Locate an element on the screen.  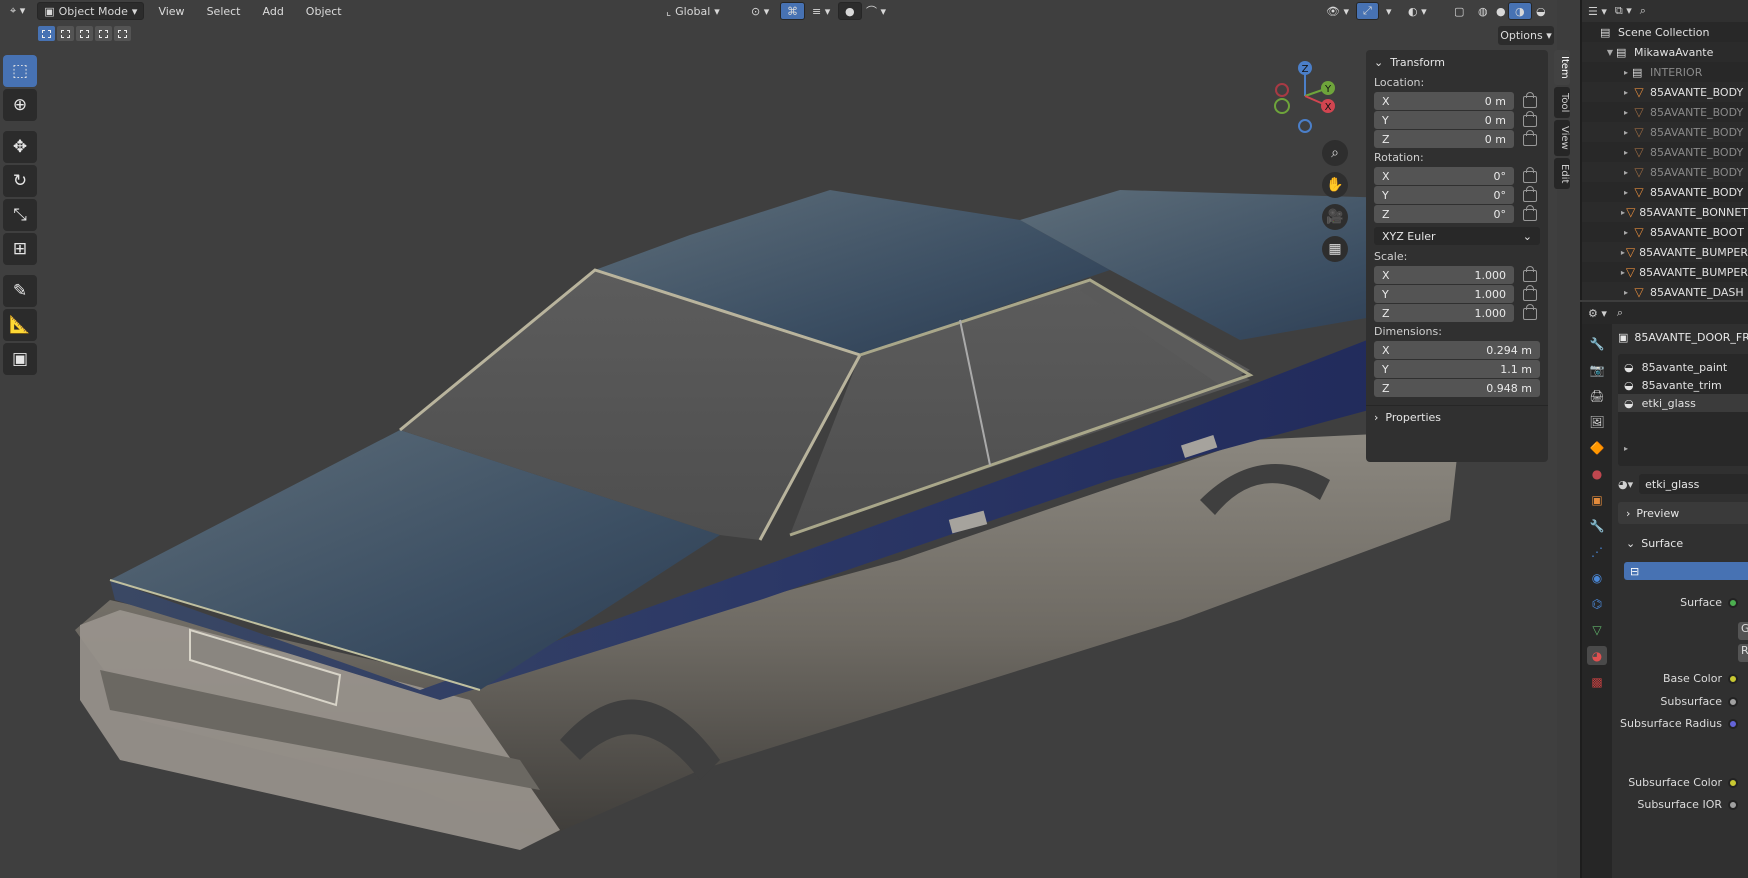
select-new-button is located at coordinates (46, 33).